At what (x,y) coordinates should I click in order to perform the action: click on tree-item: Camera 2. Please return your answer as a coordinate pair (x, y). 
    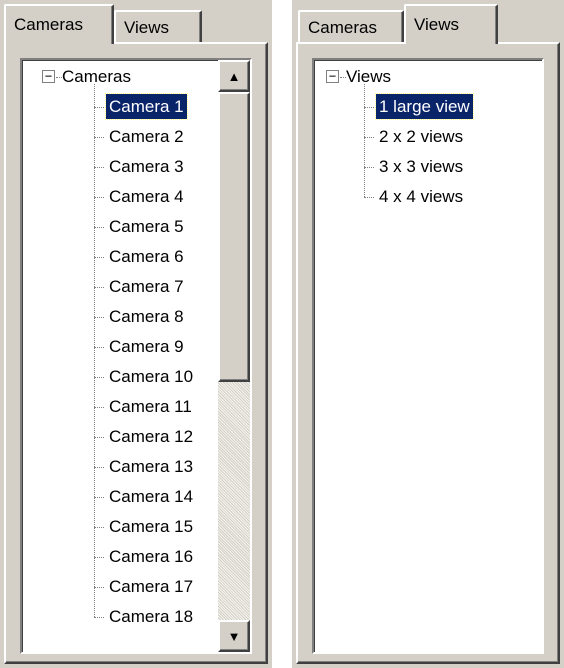
    Looking at the image, I should click on (146, 136).